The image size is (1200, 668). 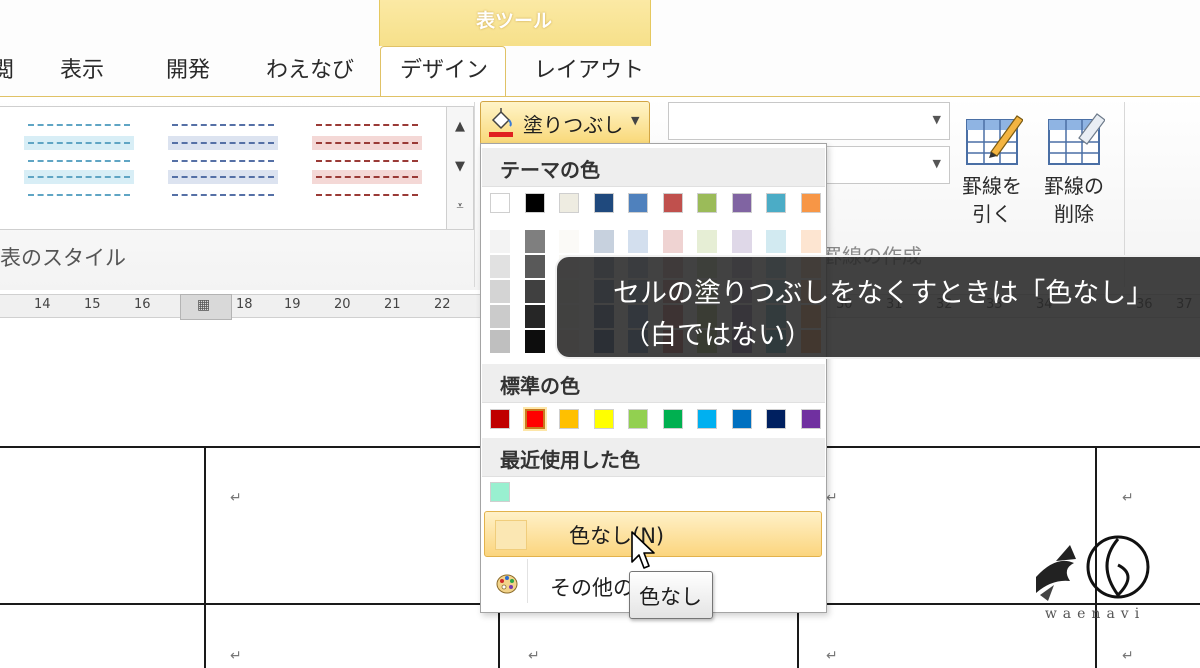 I want to click on draw-table-pencil-icon, so click(x=995, y=140).